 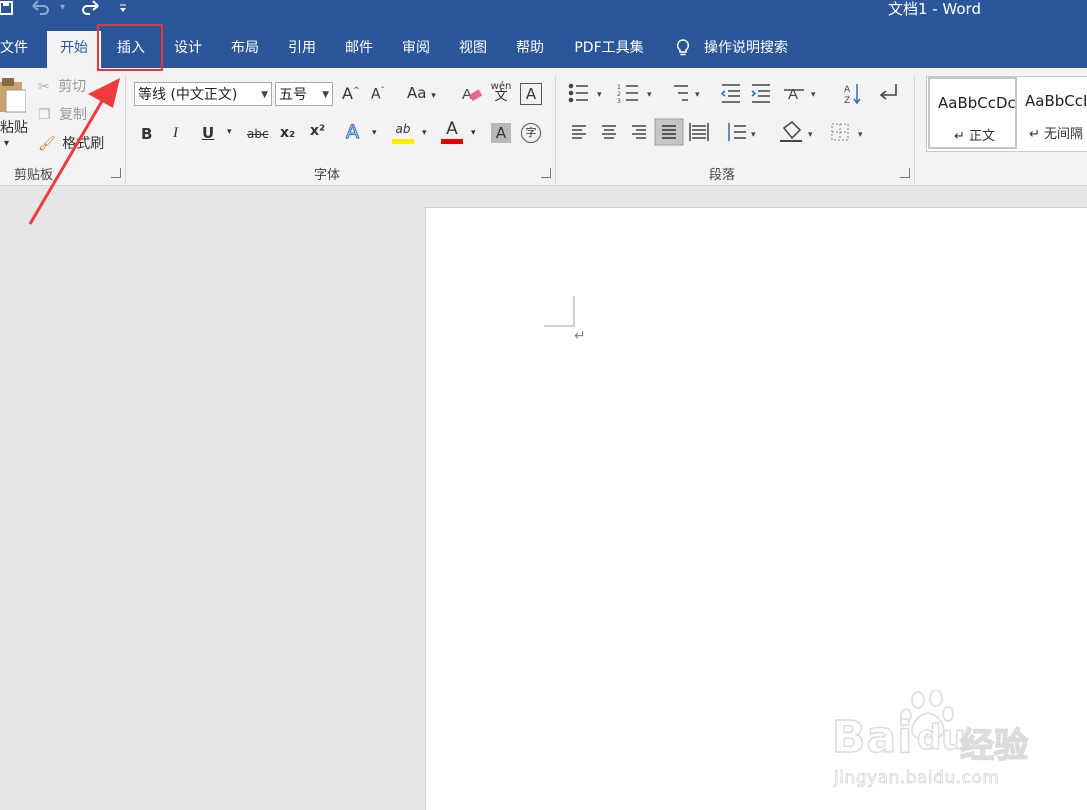 What do you see at coordinates (7, 9) in the screenshot?
I see `save-icon` at bounding box center [7, 9].